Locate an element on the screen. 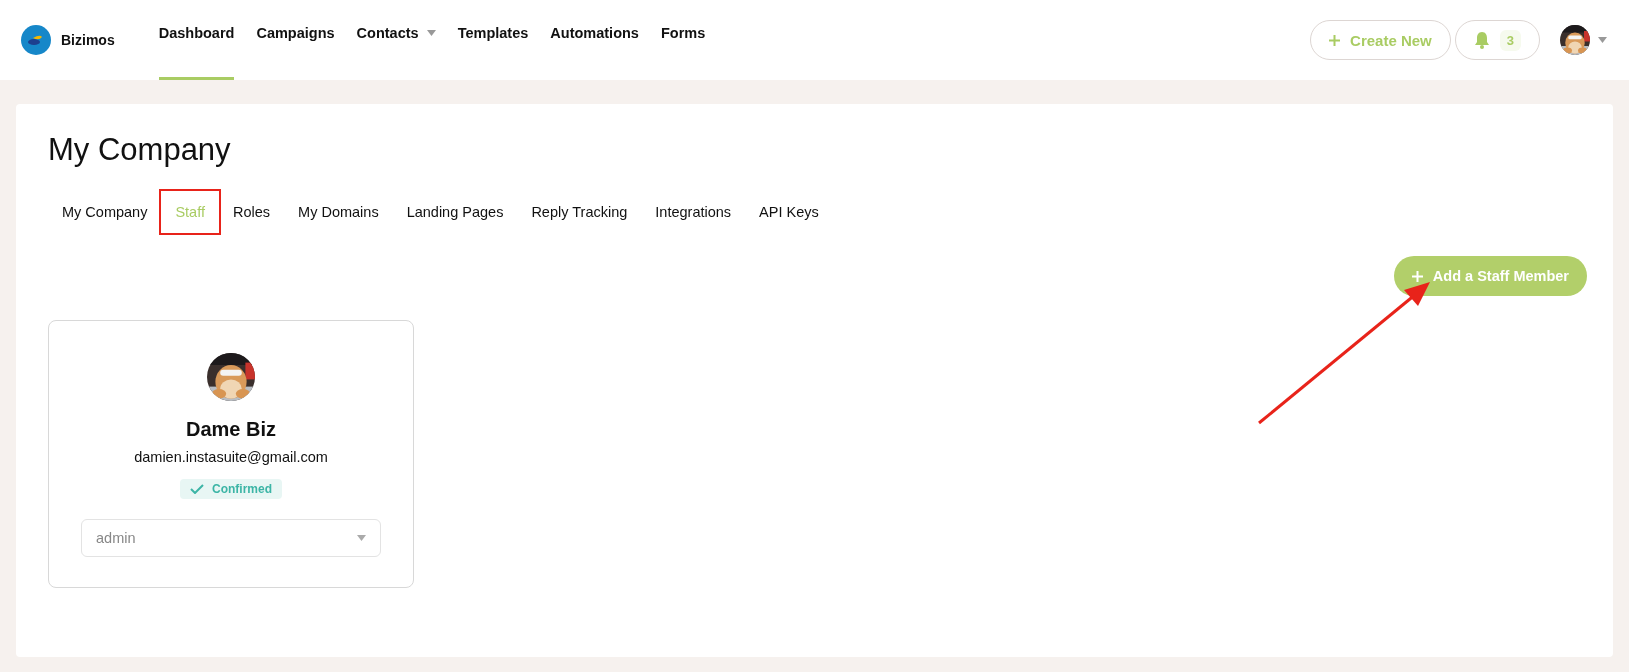 The height and width of the screenshot is (672, 1629). nav-link: Contacts is located at coordinates (396, 40).